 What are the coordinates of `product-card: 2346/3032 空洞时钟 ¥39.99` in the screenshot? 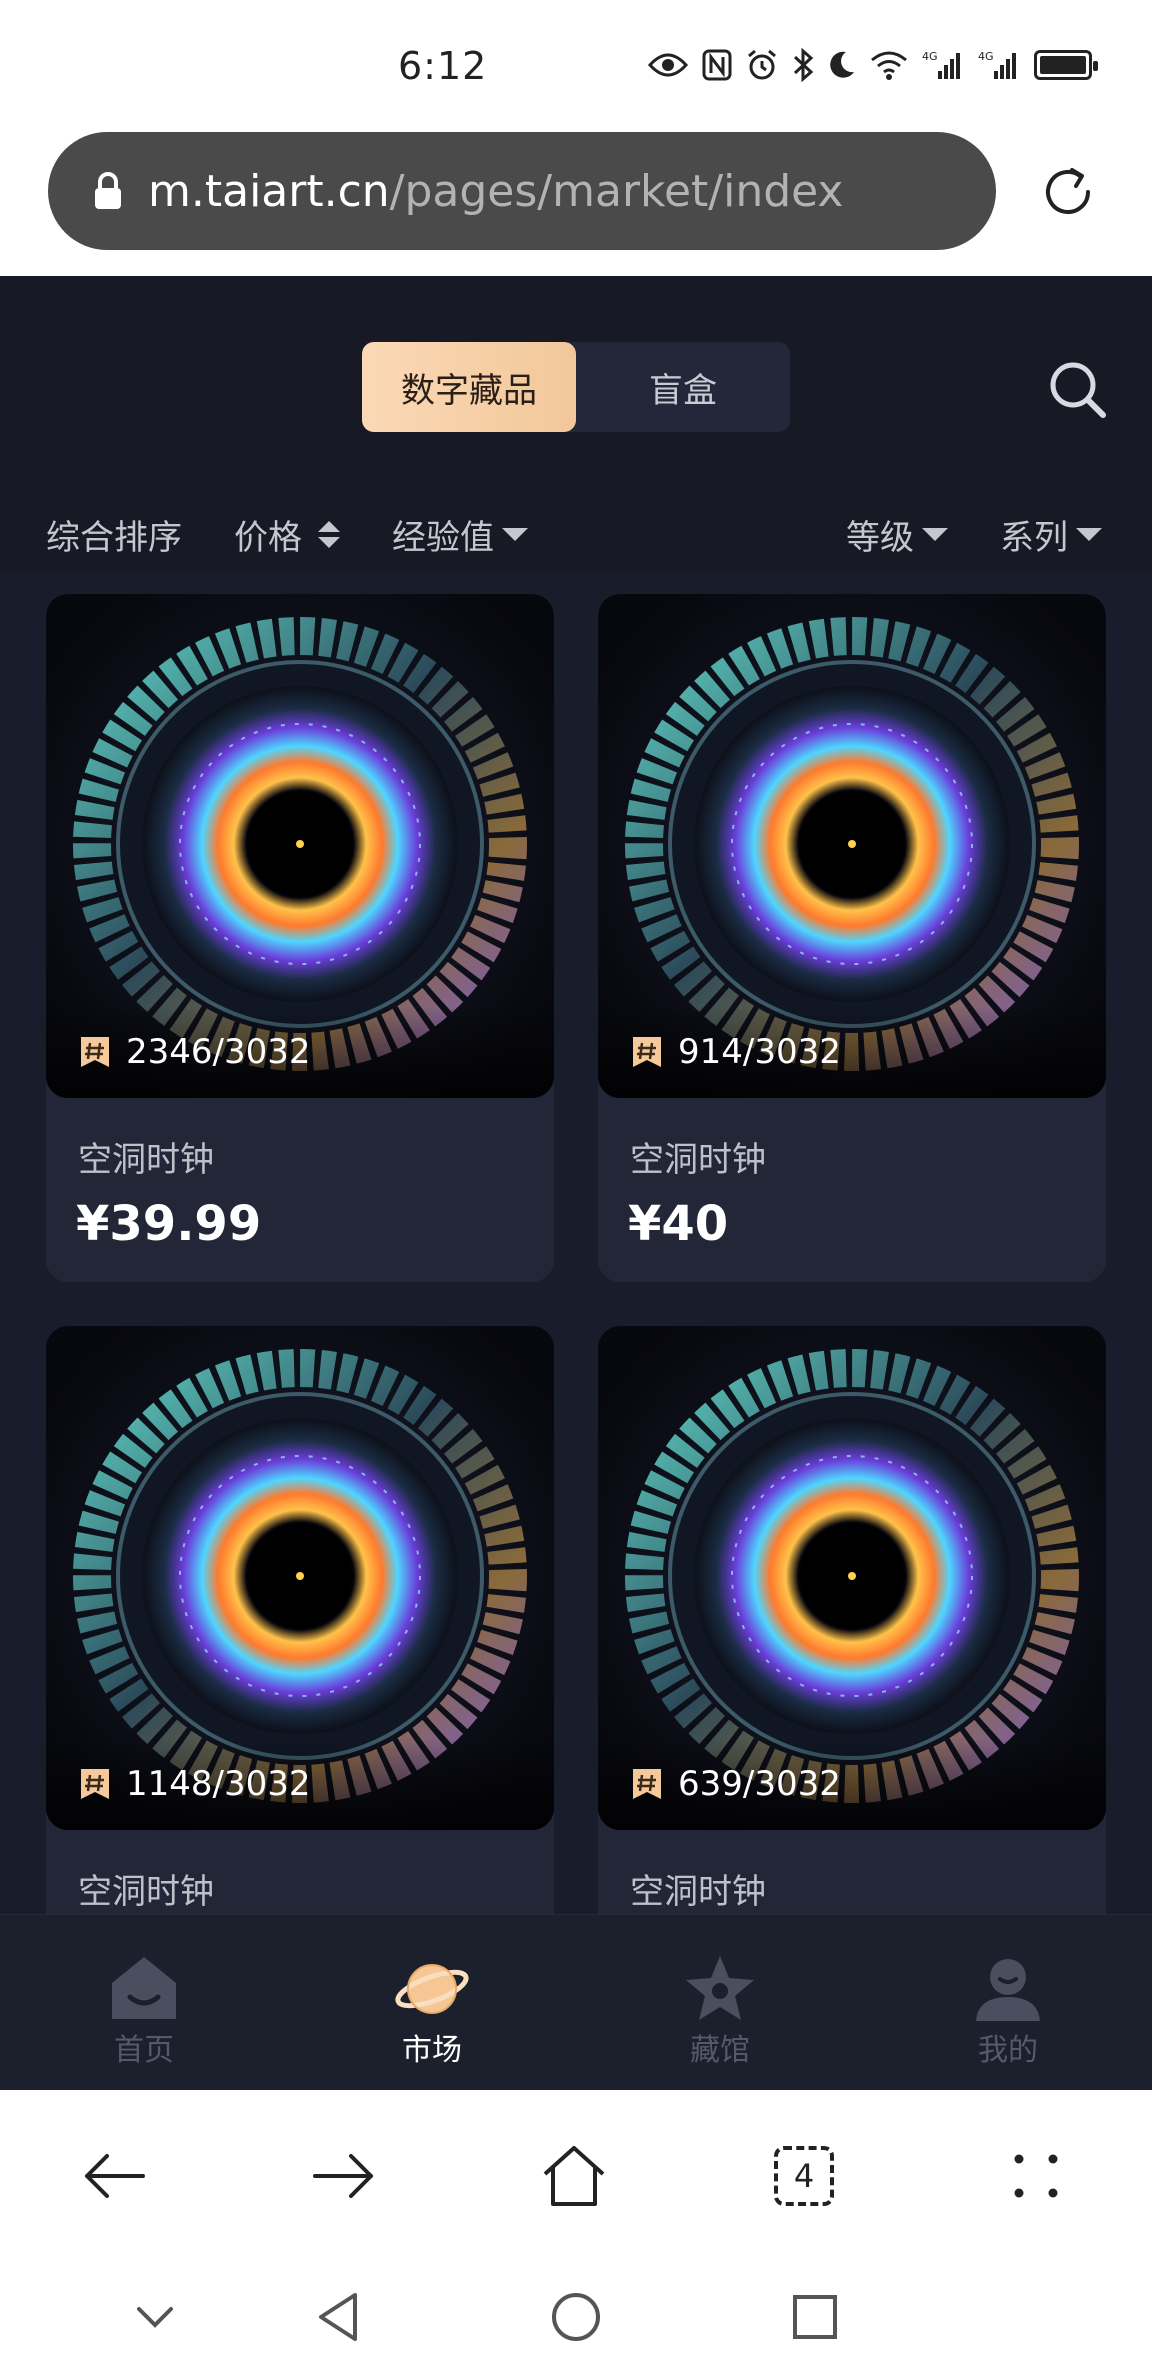 It's located at (300, 938).